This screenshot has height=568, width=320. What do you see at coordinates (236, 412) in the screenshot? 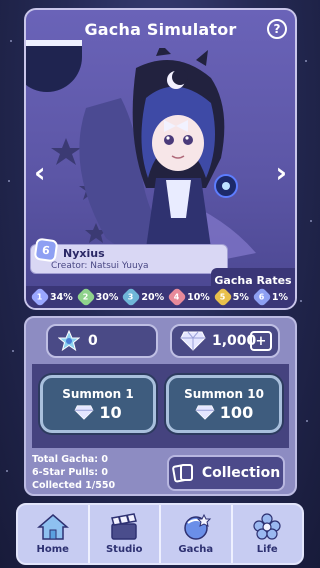
I see `summon-10-cost-value: 100` at bounding box center [236, 412].